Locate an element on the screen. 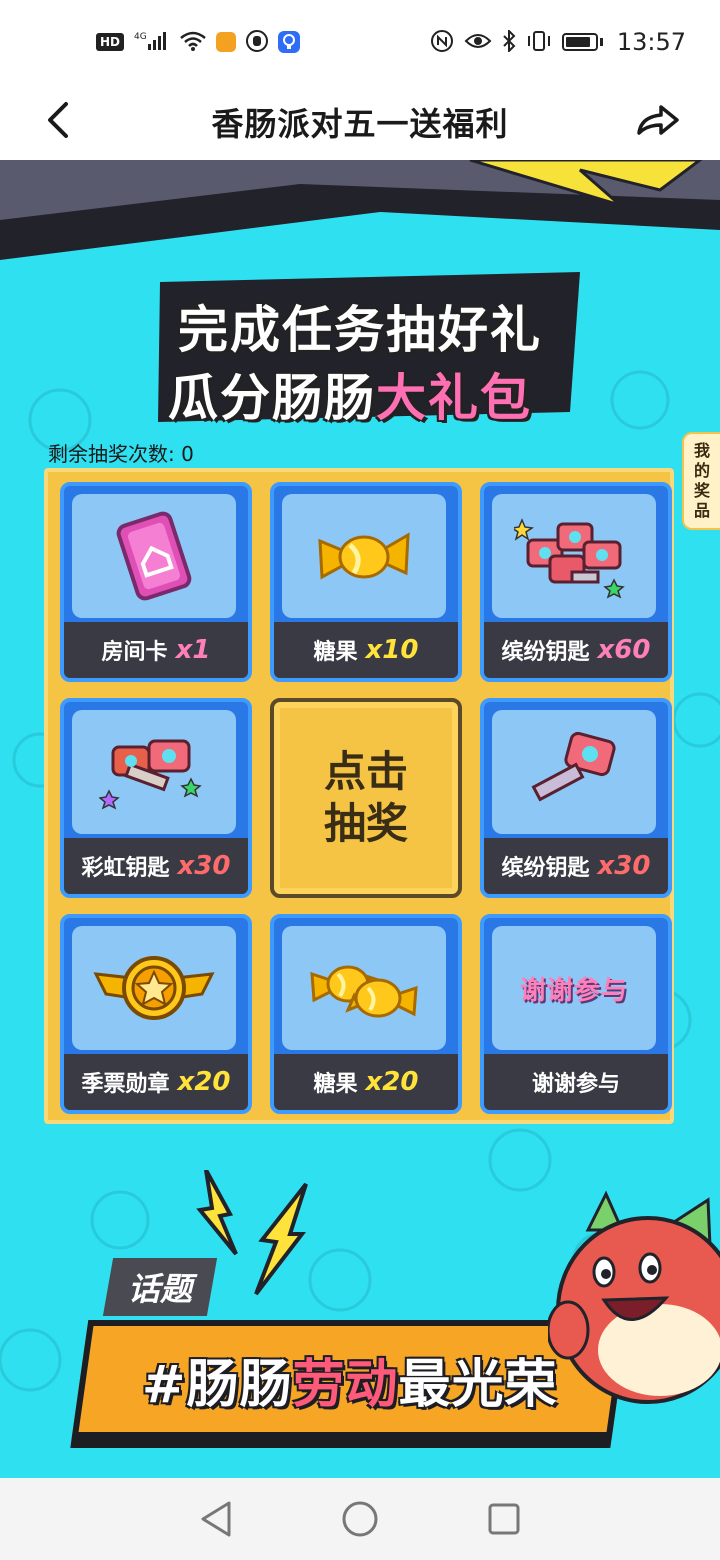 Image resolution: width=720 pixels, height=1560 pixels. nav-home-button is located at coordinates (360, 1519).